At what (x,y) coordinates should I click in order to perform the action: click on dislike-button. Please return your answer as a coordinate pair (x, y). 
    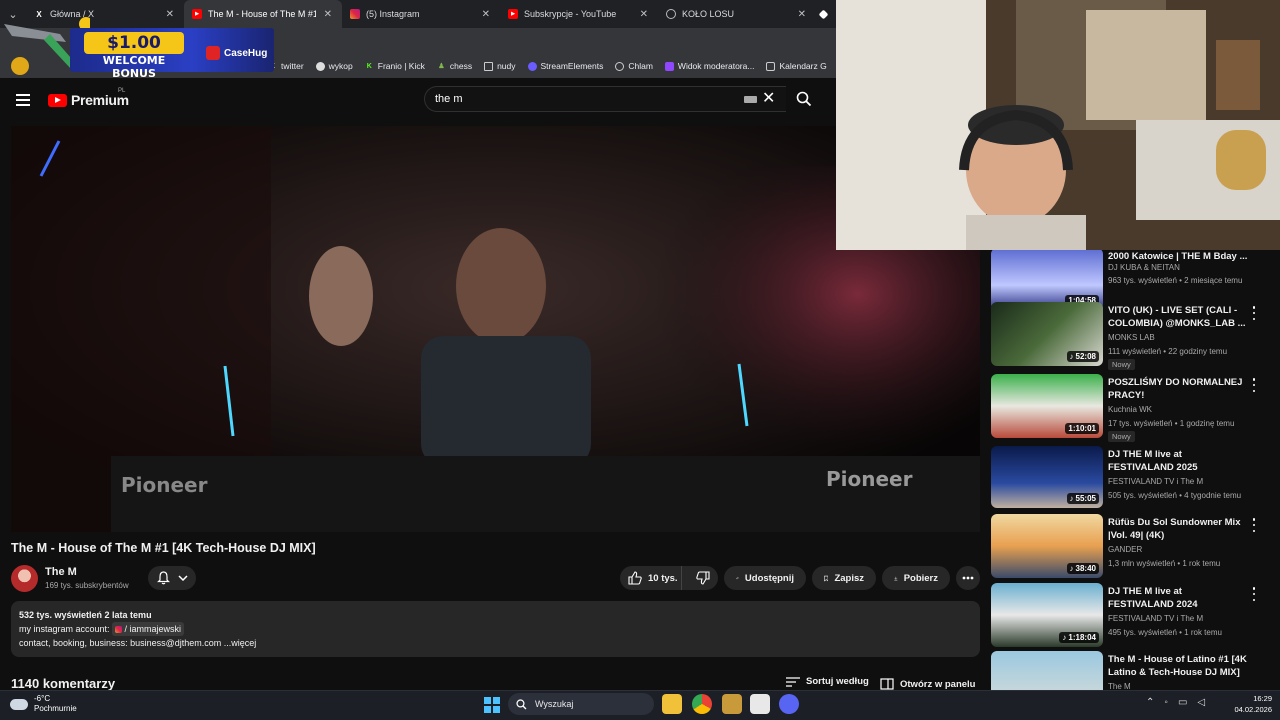
    Looking at the image, I should click on (703, 578).